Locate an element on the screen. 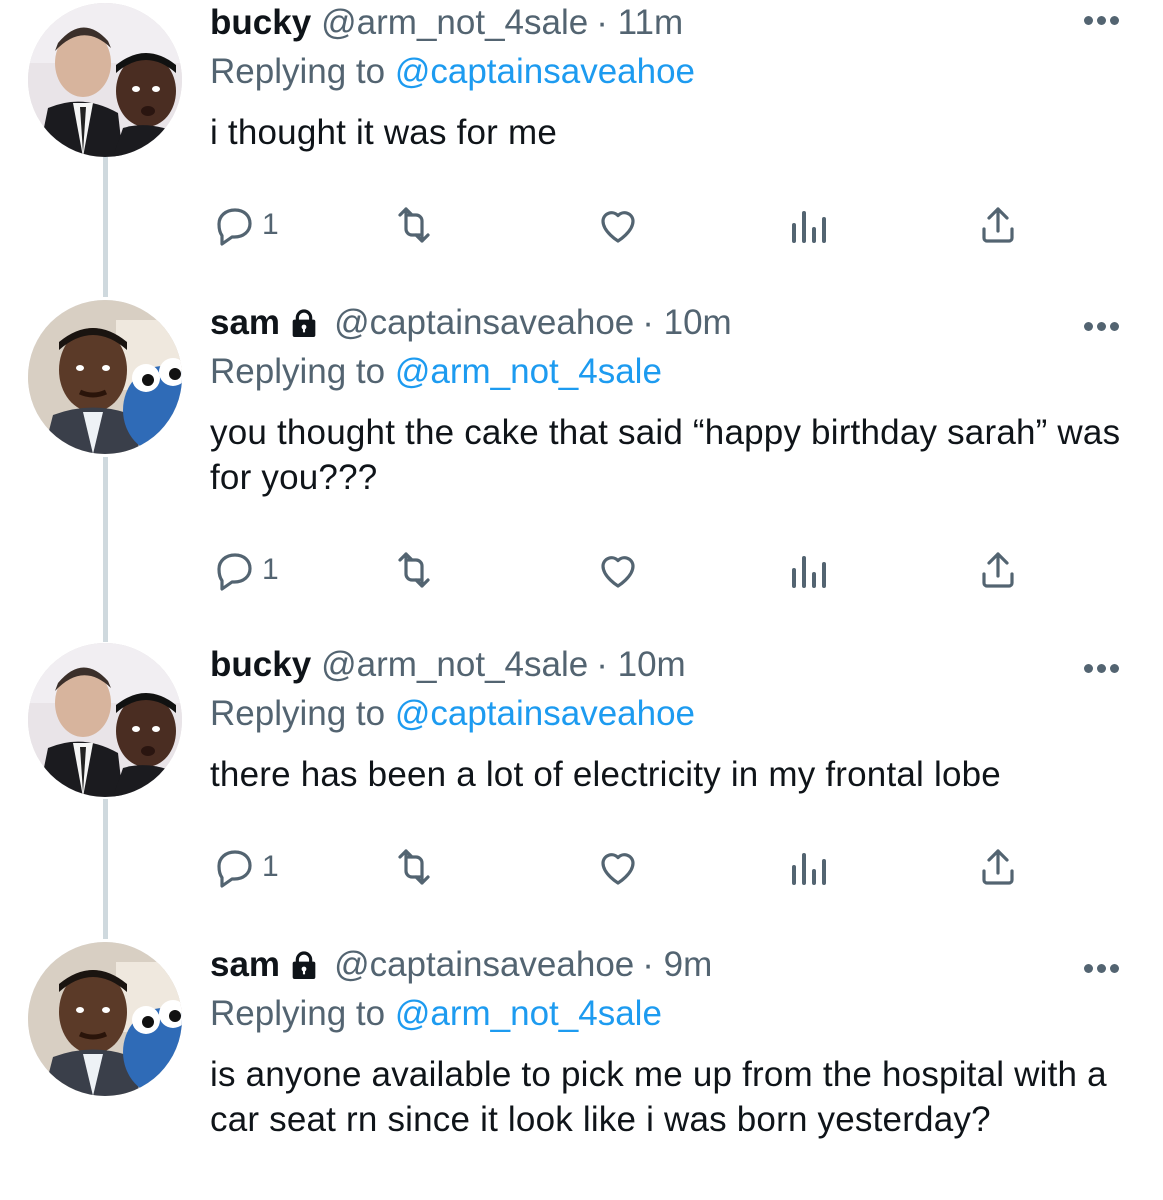 The image size is (1163, 1200). timestamp: · 9m is located at coordinates (677, 965).